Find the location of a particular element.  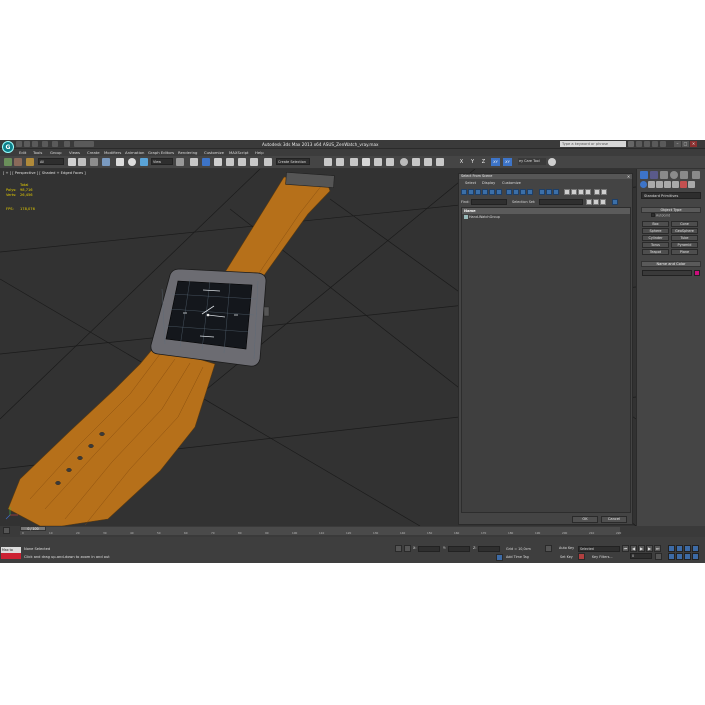

timeline-toggle-icon is located at coordinates (6, 530).